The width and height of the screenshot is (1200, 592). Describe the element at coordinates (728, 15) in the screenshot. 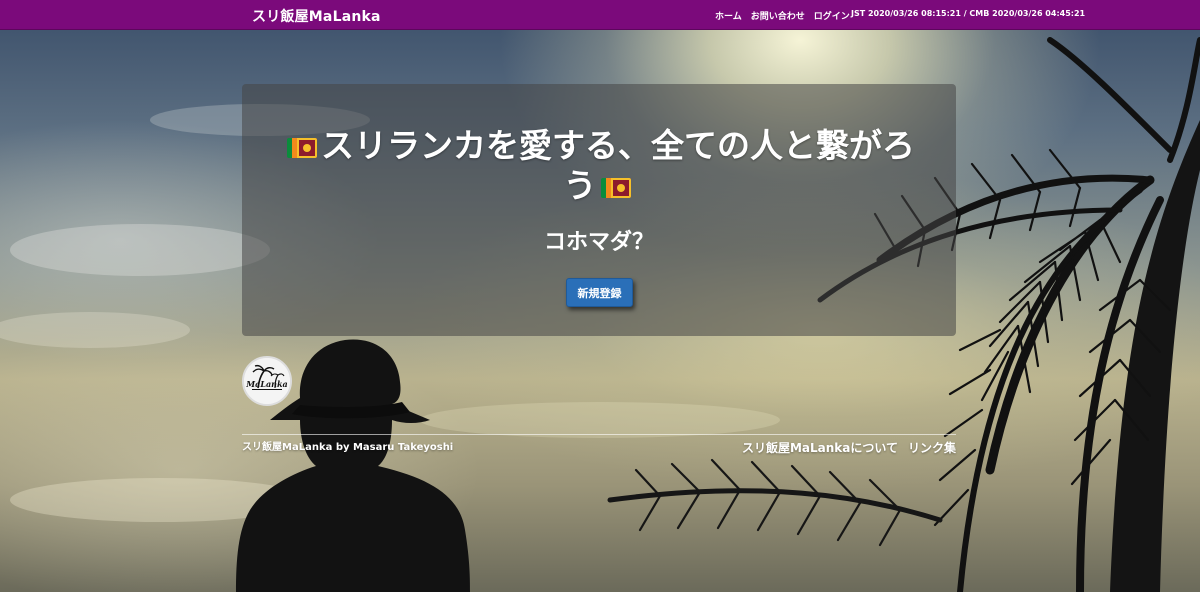

I see `nav-link-home: ホーム` at that location.